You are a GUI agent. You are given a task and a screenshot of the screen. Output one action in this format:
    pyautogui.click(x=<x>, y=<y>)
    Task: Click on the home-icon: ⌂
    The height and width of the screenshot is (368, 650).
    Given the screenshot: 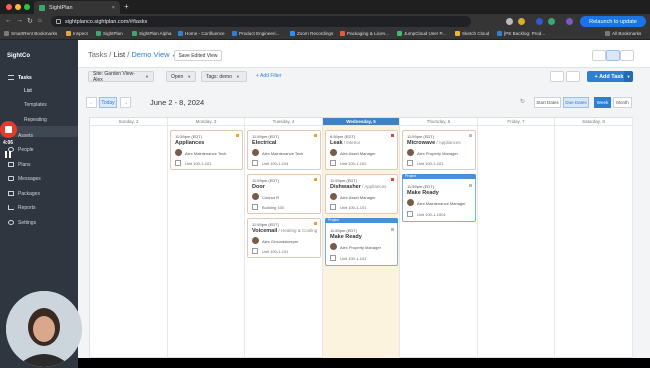 What is the action you would take?
    pyautogui.click(x=40, y=21)
    